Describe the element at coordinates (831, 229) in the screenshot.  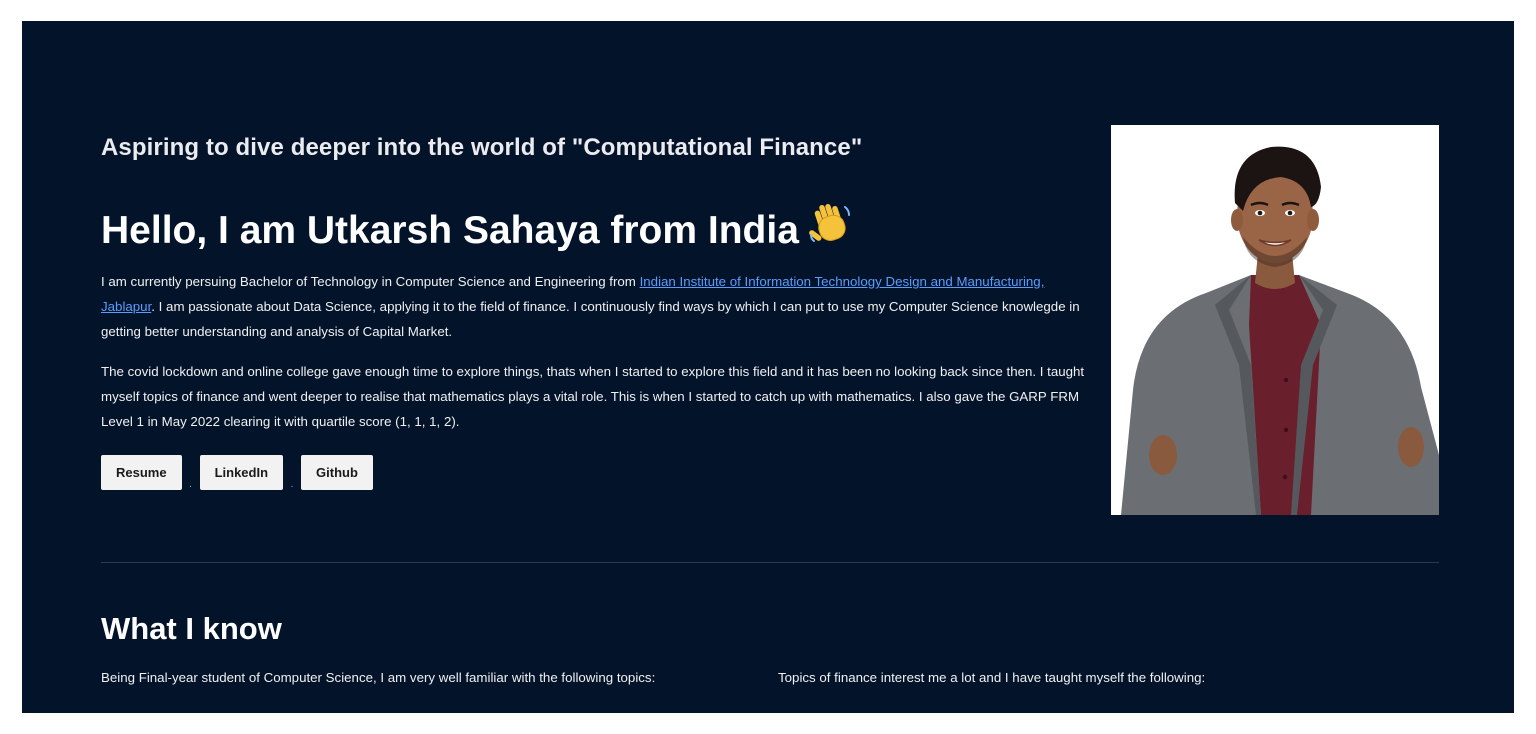
I see `waving-hand-icon` at that location.